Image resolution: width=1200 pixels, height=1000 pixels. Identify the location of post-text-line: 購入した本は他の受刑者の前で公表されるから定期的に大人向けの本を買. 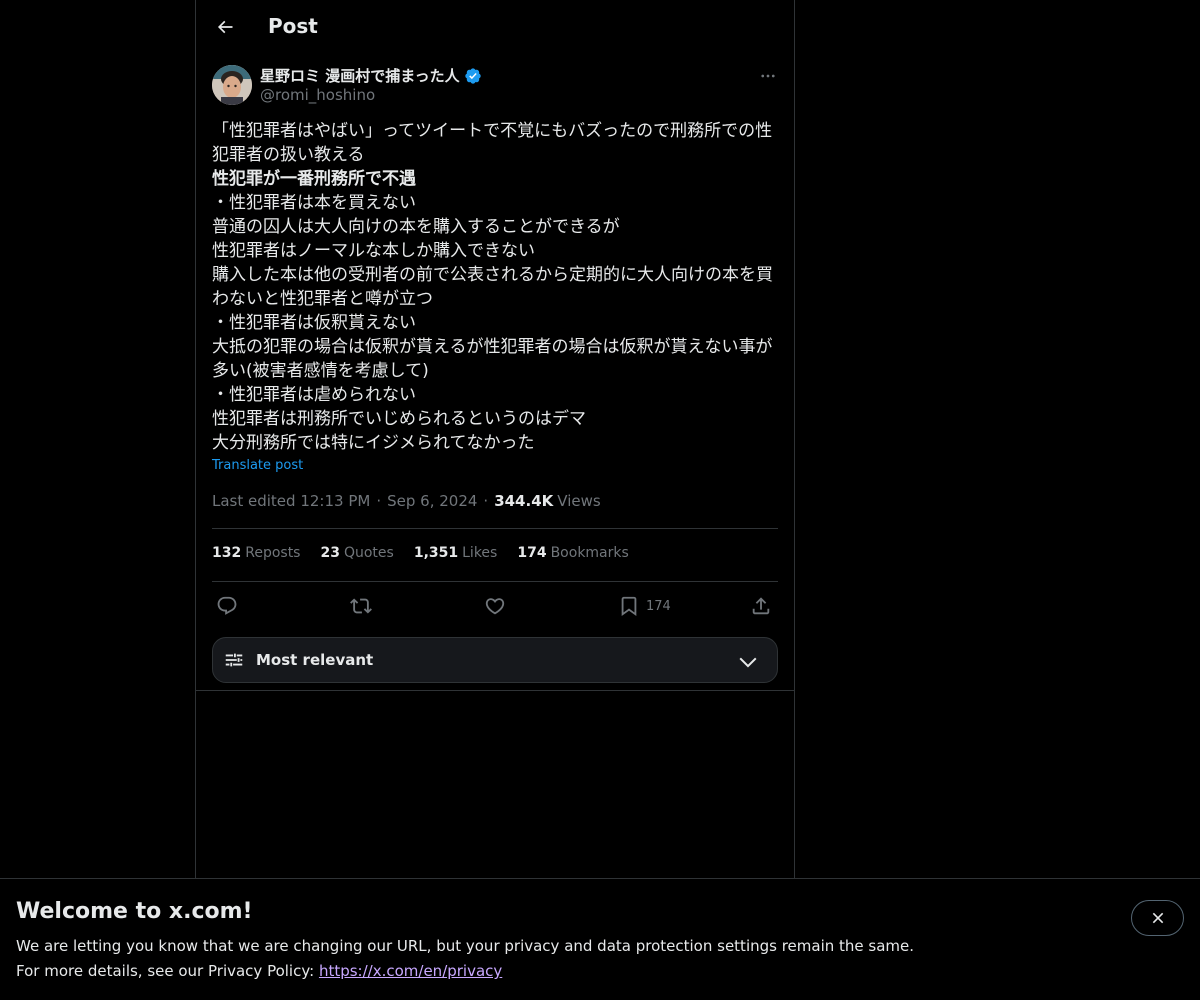
(492, 275).